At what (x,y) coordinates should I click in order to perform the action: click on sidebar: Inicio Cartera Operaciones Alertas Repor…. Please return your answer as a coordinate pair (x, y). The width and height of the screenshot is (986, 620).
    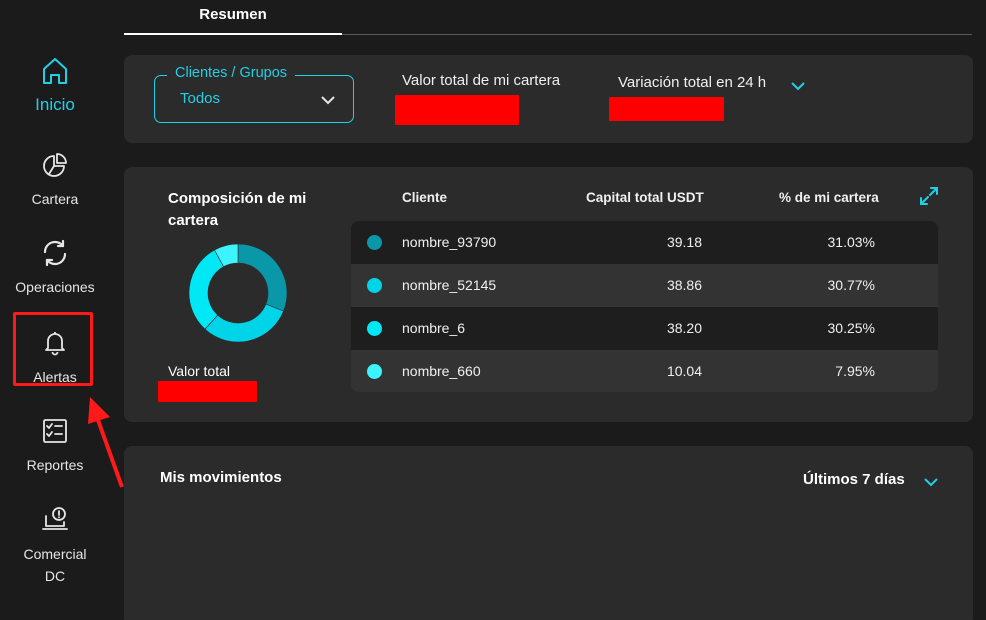
    Looking at the image, I should click on (62, 310).